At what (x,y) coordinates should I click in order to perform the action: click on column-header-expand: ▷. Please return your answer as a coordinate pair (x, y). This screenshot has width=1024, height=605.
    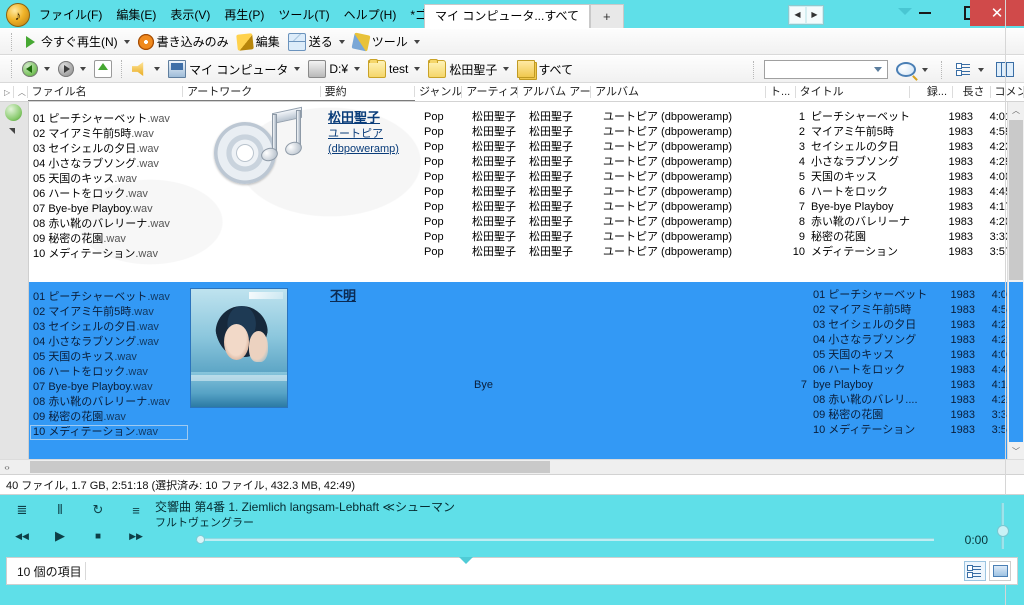
    Looking at the image, I should click on (7, 92).